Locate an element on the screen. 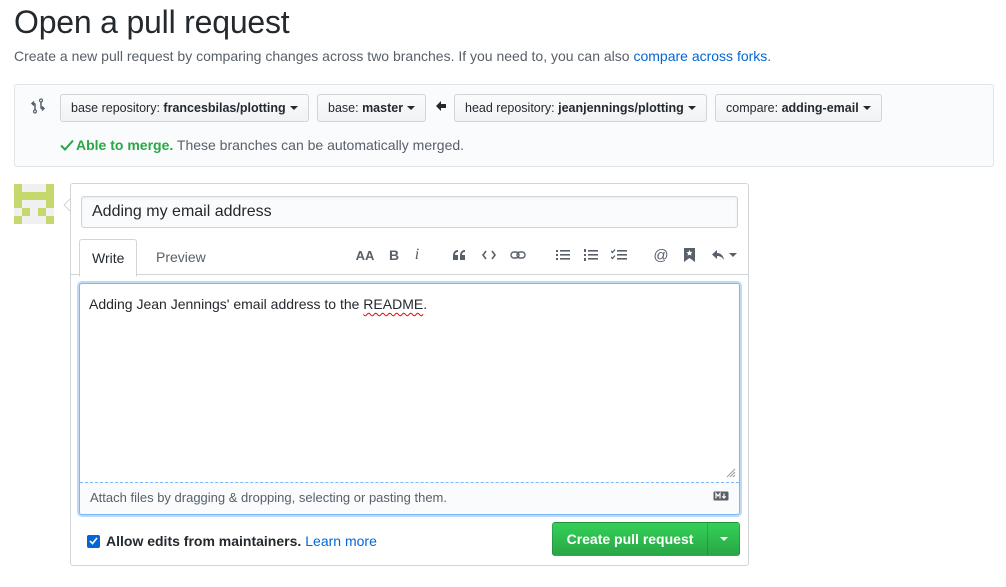  bold-icon: B is located at coordinates (394, 255).